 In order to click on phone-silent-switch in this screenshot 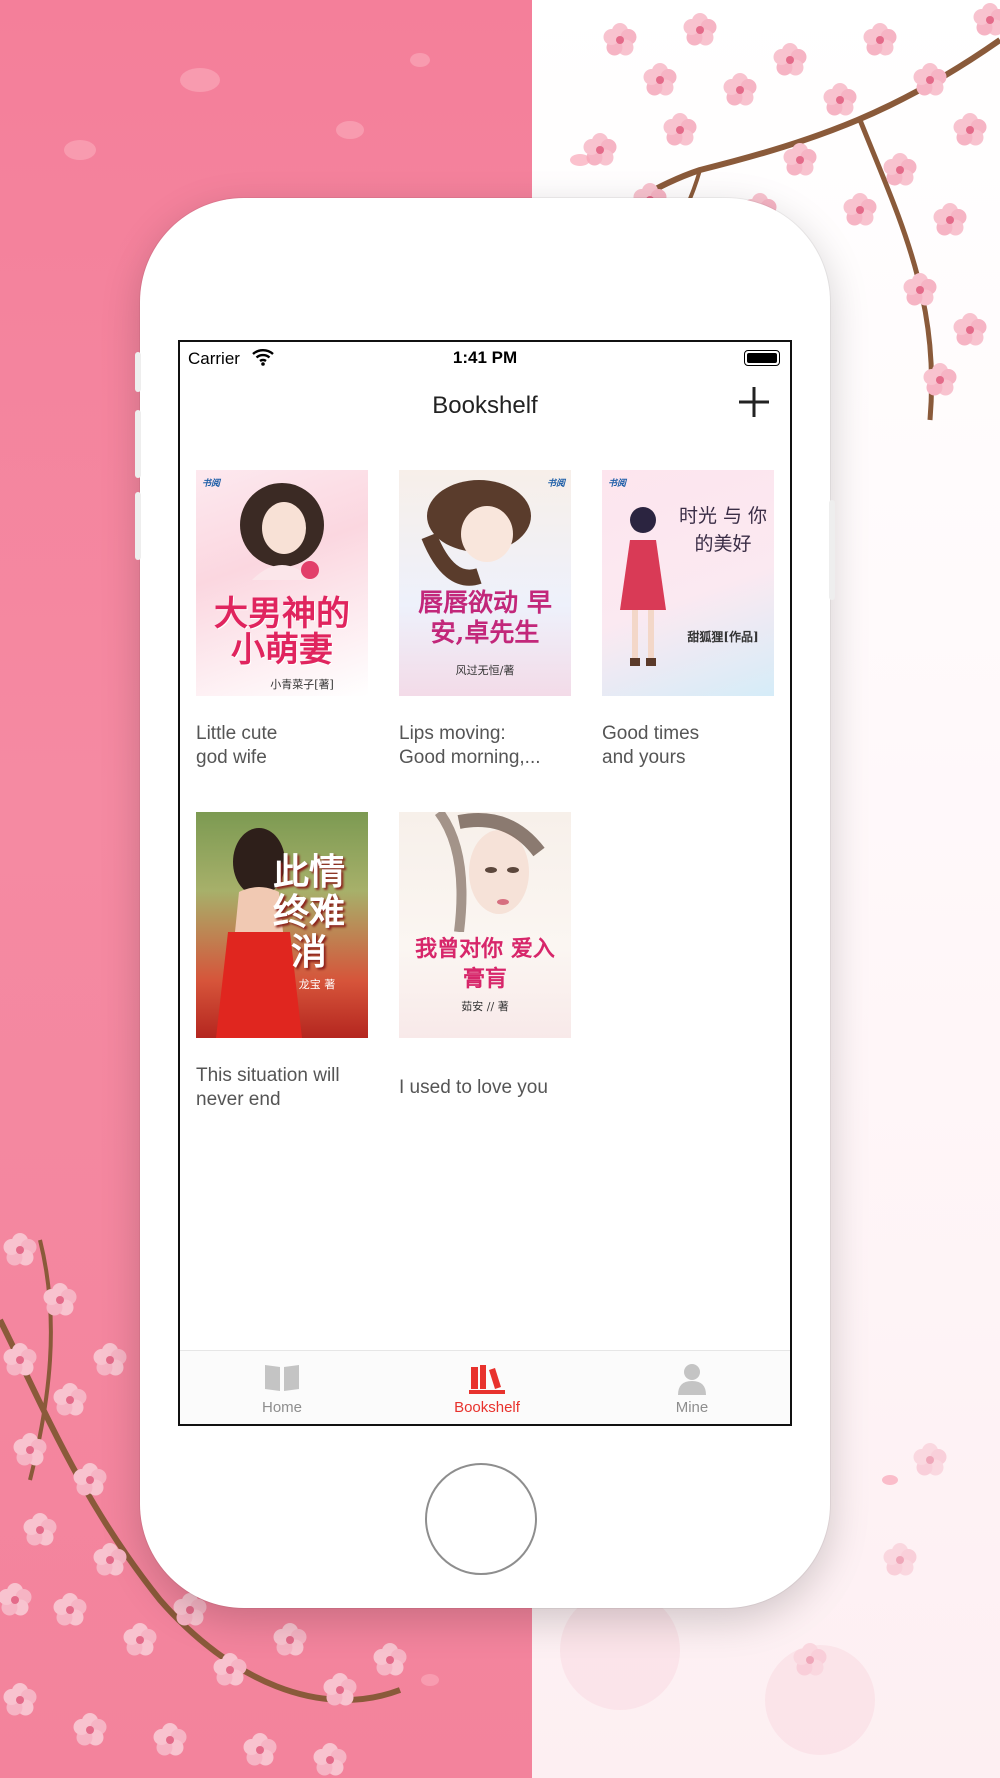, I will do `click(138, 372)`.